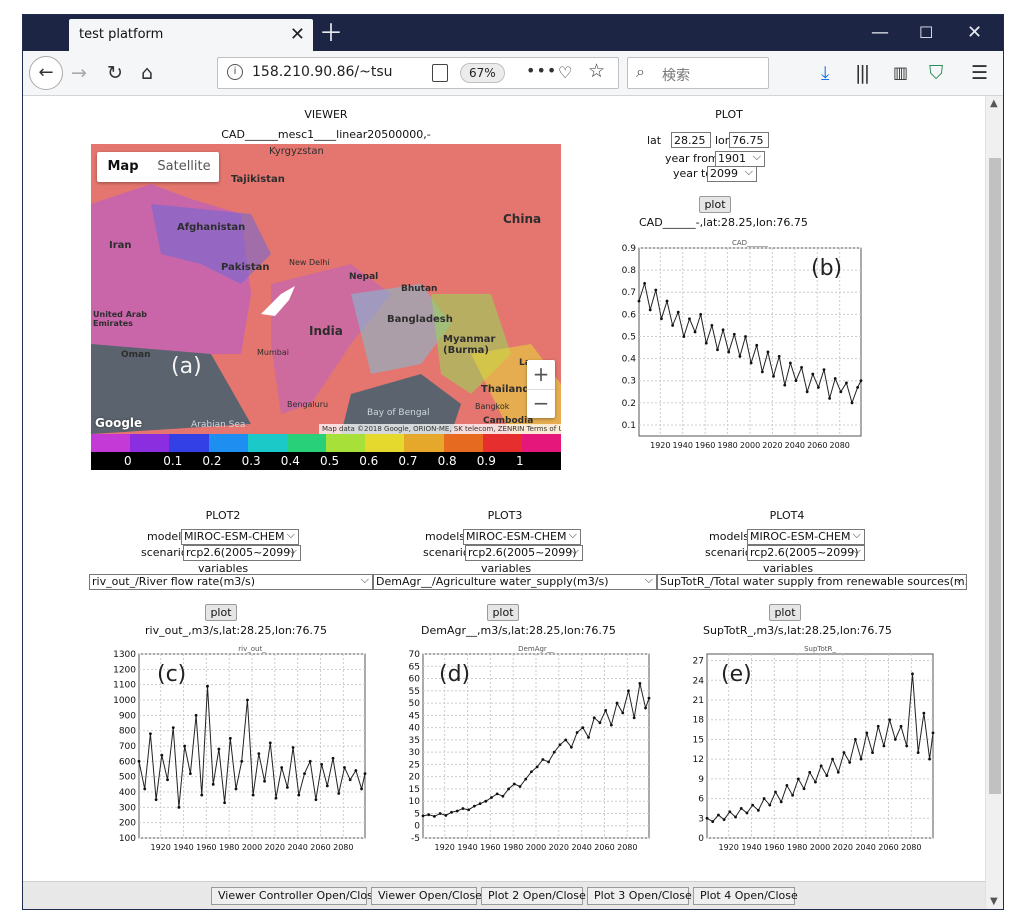 The image size is (1024, 922). I want to click on shield-extension-icon: ⛉, so click(936, 73).